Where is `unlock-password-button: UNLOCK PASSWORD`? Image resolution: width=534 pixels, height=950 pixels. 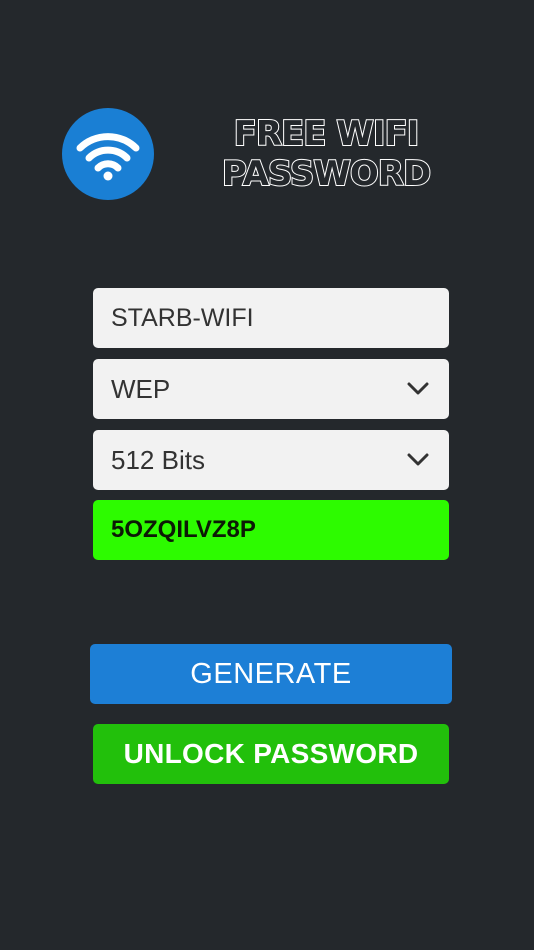
unlock-password-button: UNLOCK PASSWORD is located at coordinates (271, 754).